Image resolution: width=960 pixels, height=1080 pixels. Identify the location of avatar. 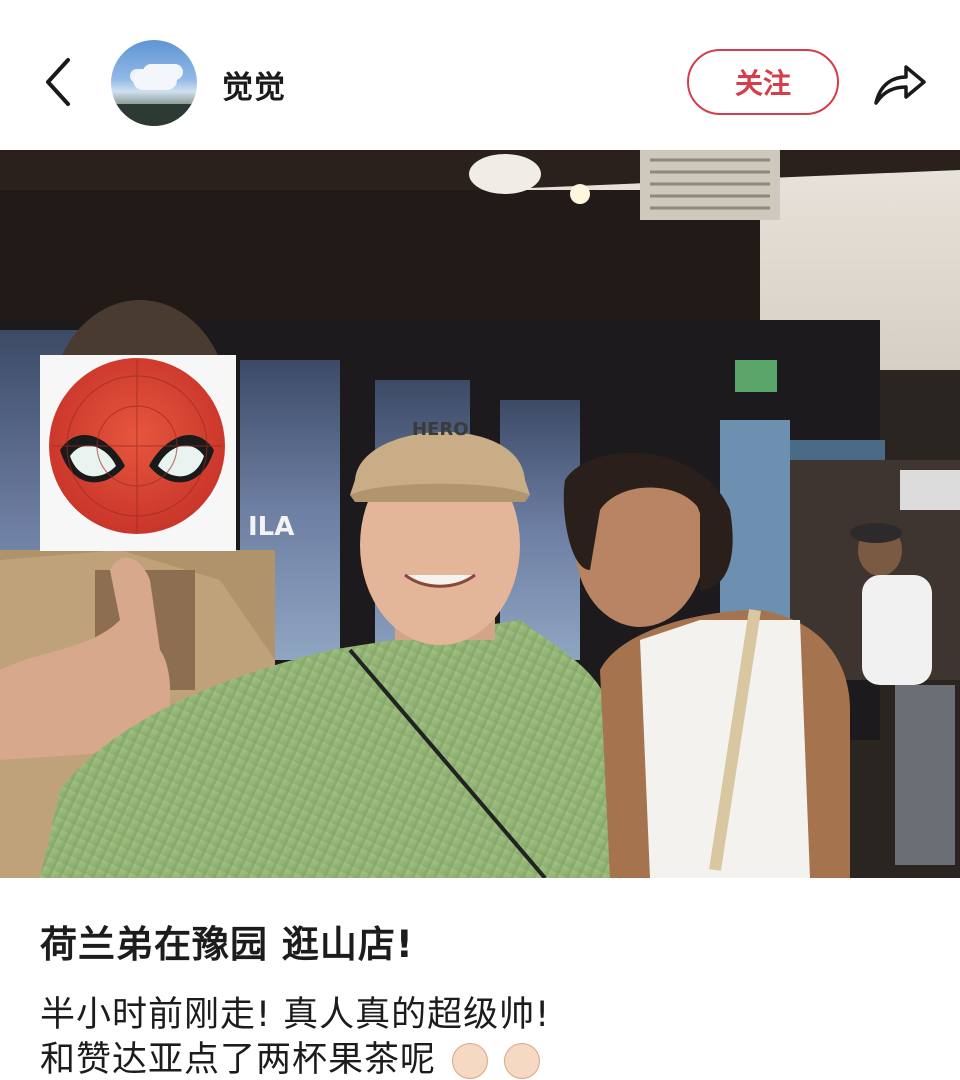
(154, 83).